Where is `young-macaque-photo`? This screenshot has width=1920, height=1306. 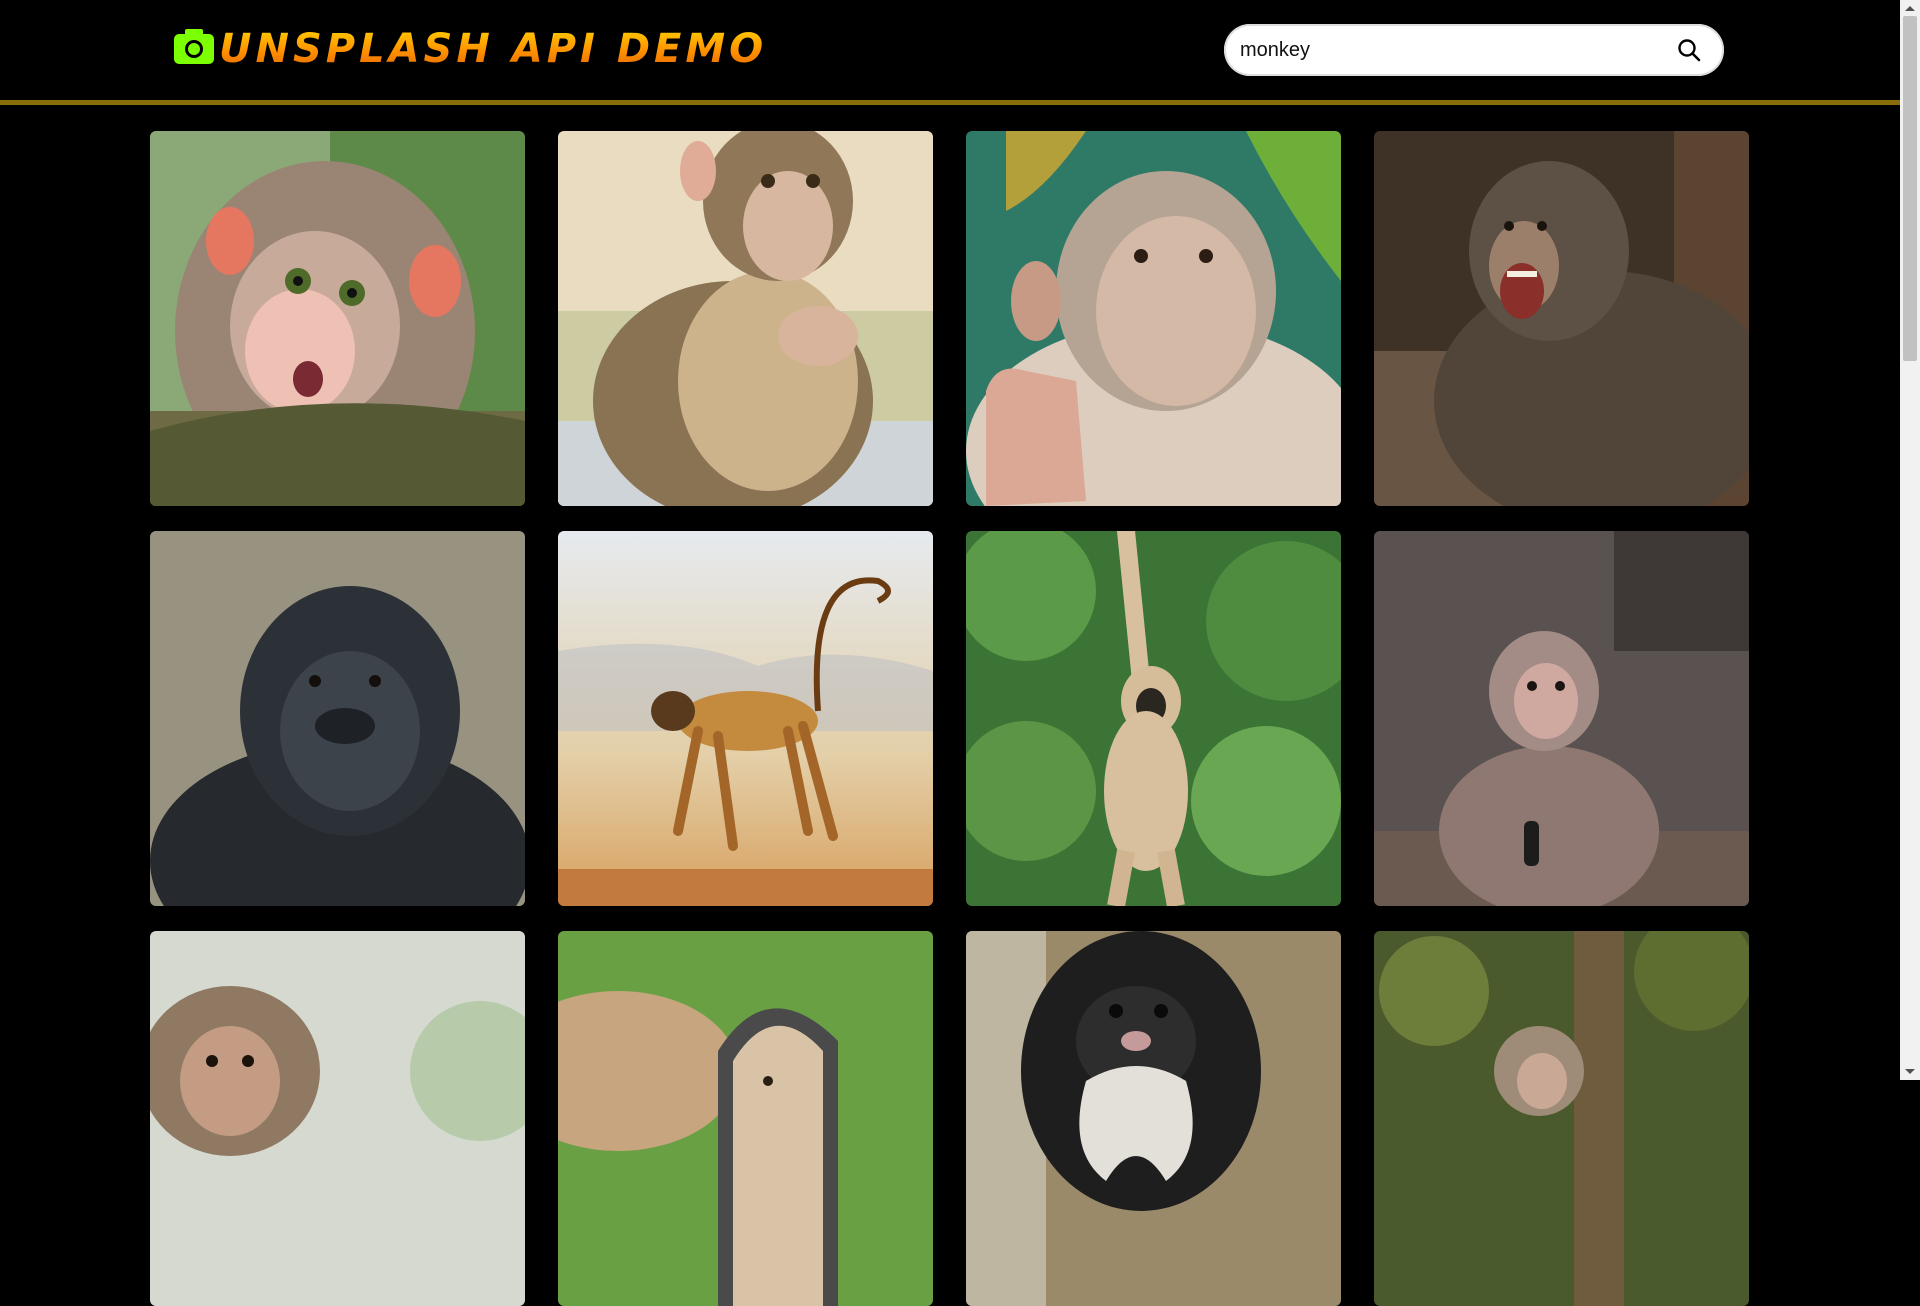 young-macaque-photo is located at coordinates (1561, 718).